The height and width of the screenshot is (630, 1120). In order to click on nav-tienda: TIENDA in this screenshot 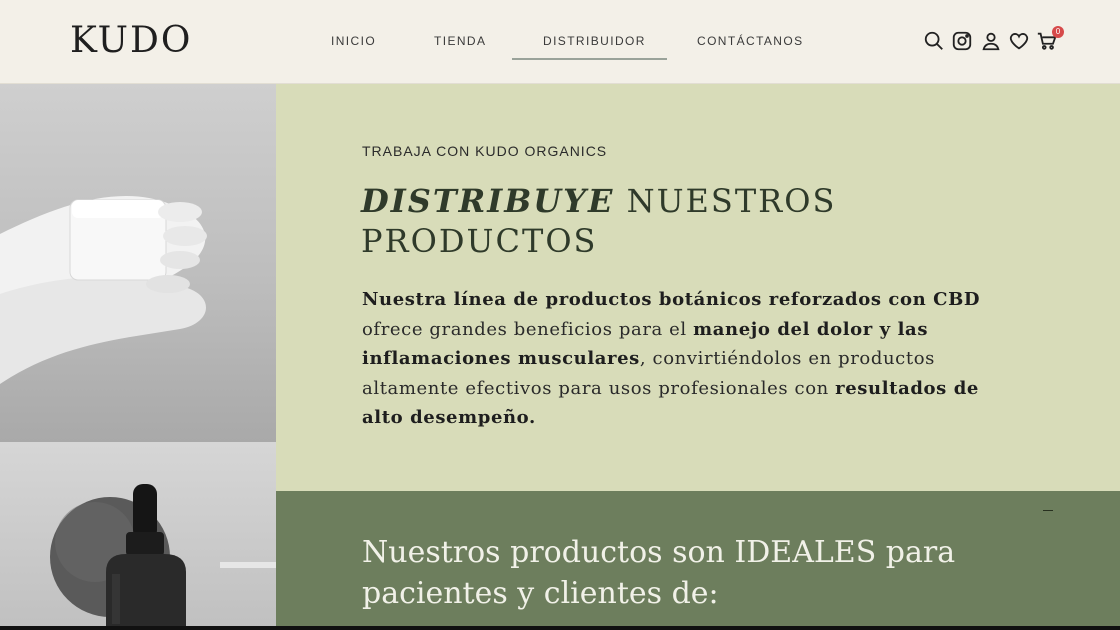, I will do `click(460, 41)`.